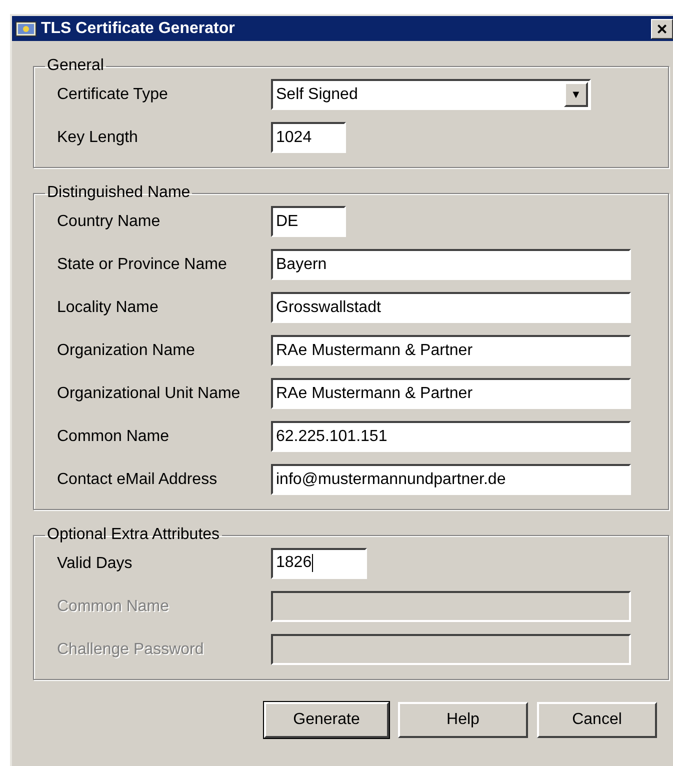 This screenshot has width=673, height=766. I want to click on dialog-button: Cancel, so click(597, 720).